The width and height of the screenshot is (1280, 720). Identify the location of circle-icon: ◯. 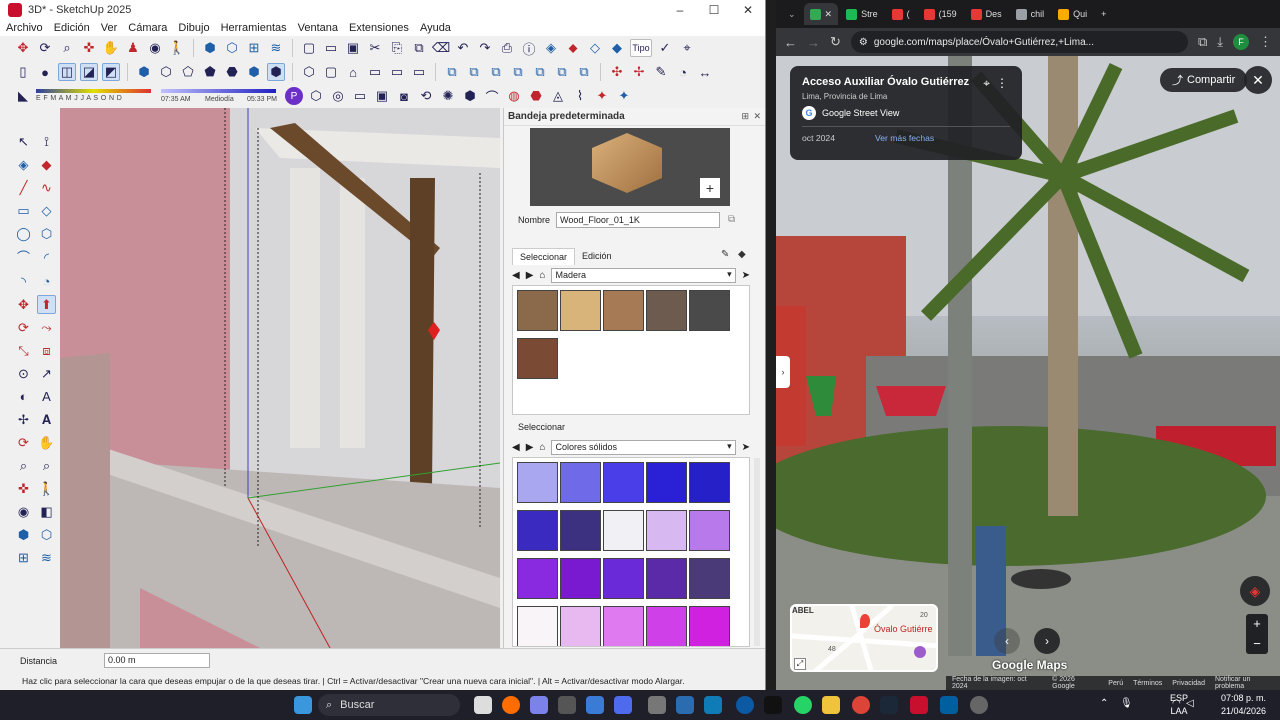
(23, 233).